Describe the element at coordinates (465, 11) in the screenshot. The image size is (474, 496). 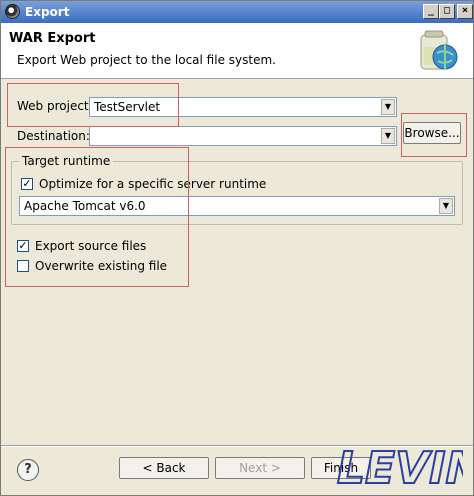
I see `close-button: ×` at that location.